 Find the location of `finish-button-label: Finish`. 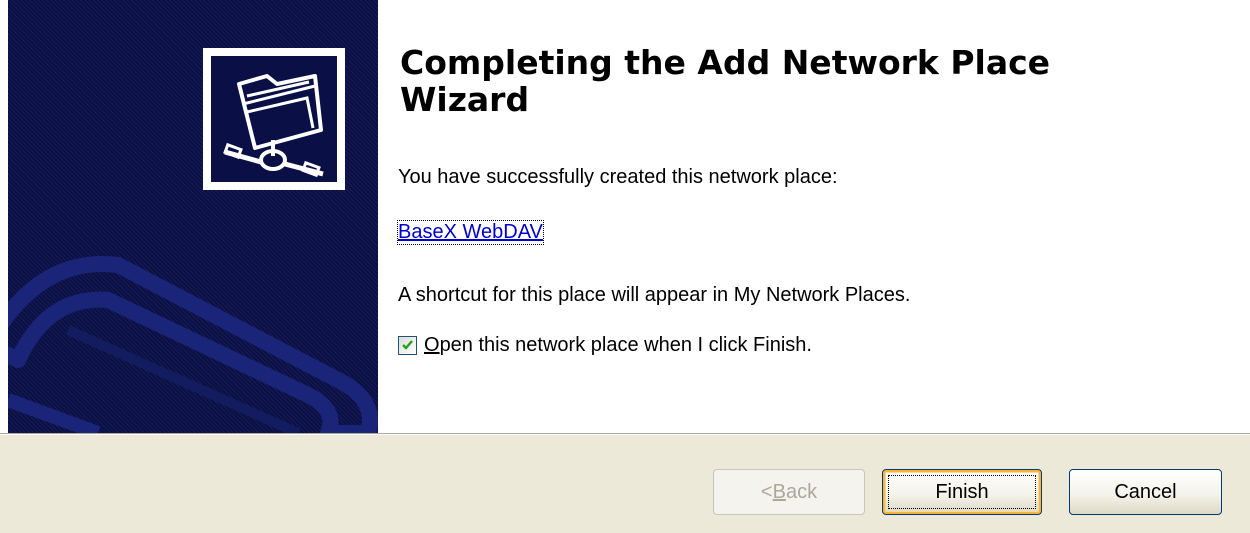

finish-button-label: Finish is located at coordinates (962, 491).